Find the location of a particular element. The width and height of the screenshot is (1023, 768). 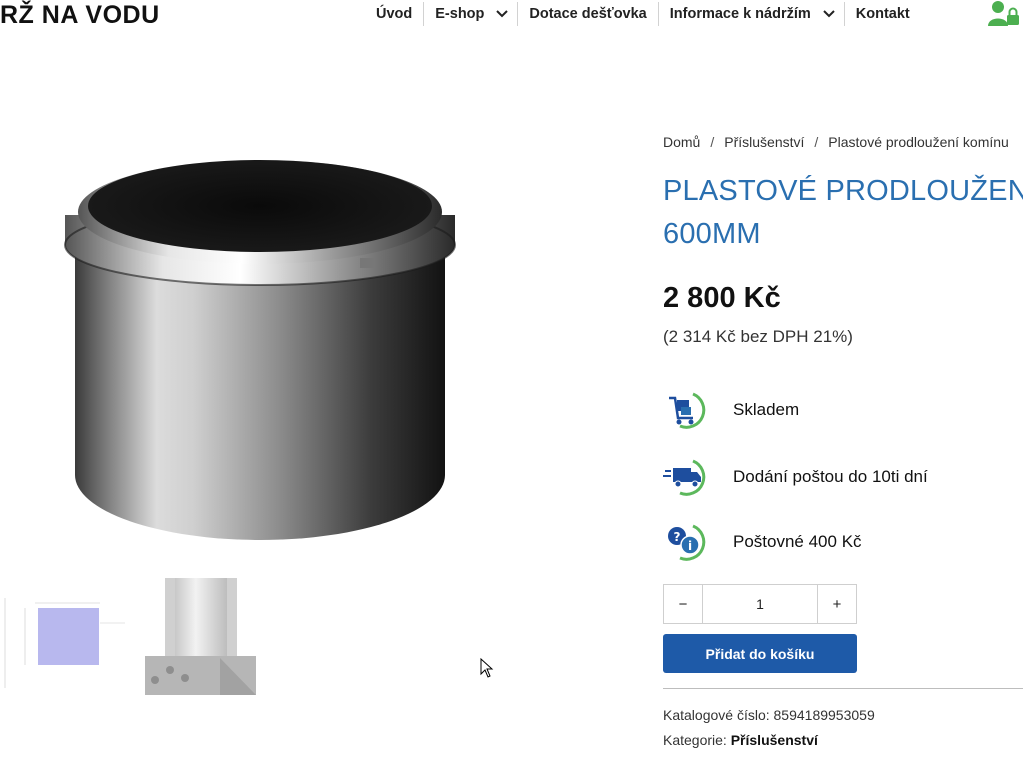

quantity-input is located at coordinates (760, 604).